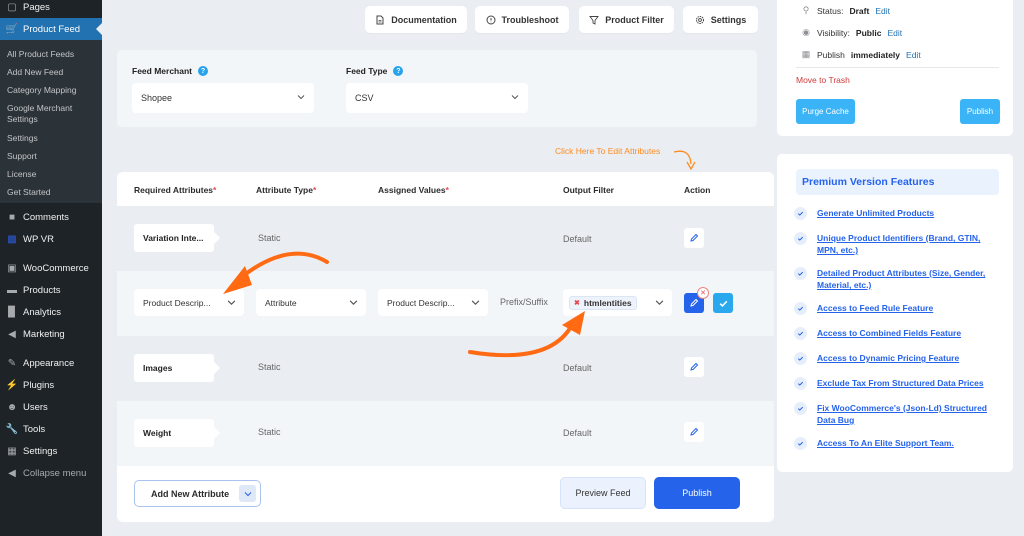  What do you see at coordinates (720, 19) in the screenshot?
I see `settings-button: Settings` at bounding box center [720, 19].